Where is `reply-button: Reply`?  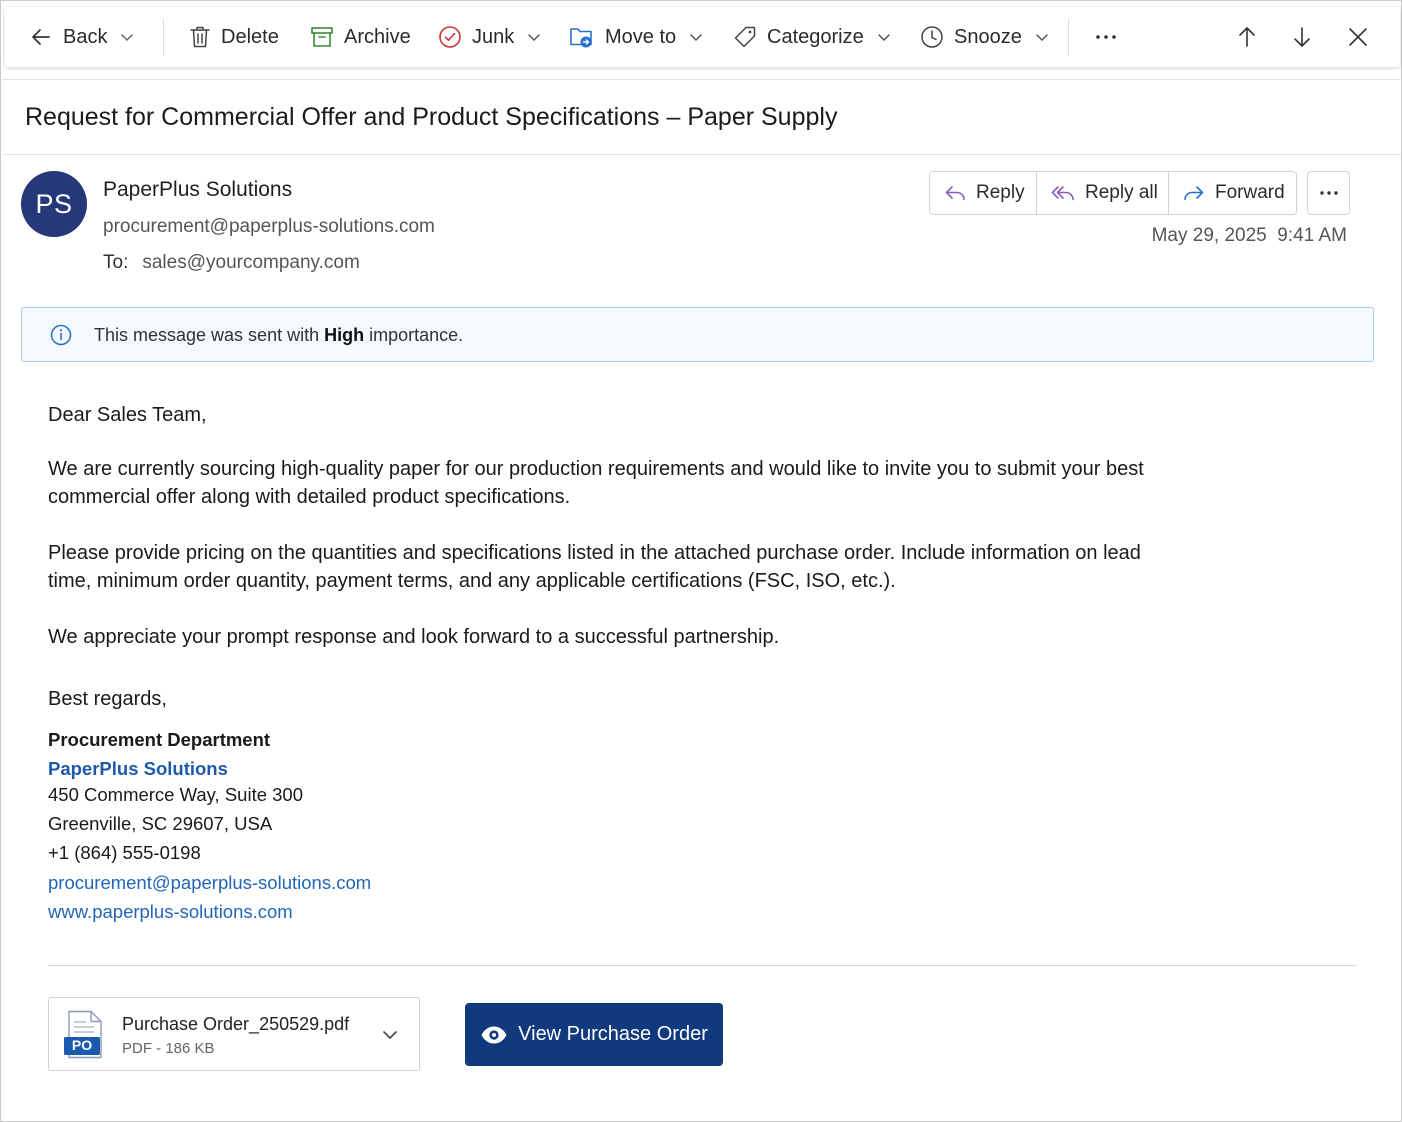 reply-button: Reply is located at coordinates (983, 193).